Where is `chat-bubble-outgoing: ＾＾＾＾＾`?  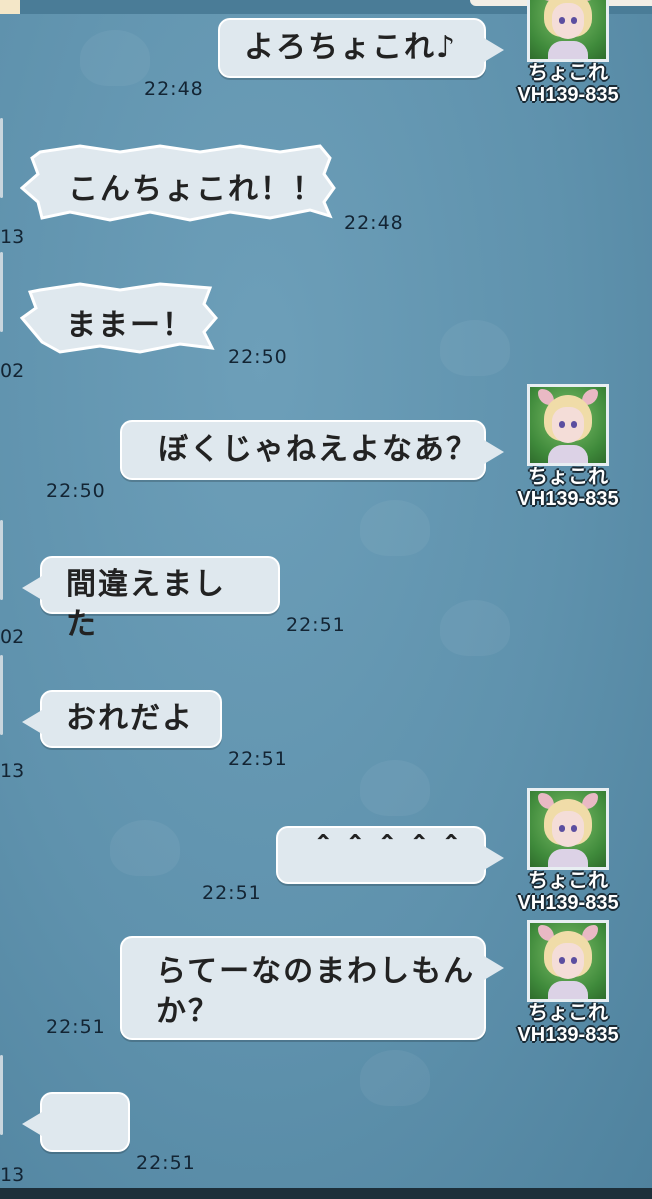
chat-bubble-outgoing: ＾＾＾＾＾ is located at coordinates (390, 855).